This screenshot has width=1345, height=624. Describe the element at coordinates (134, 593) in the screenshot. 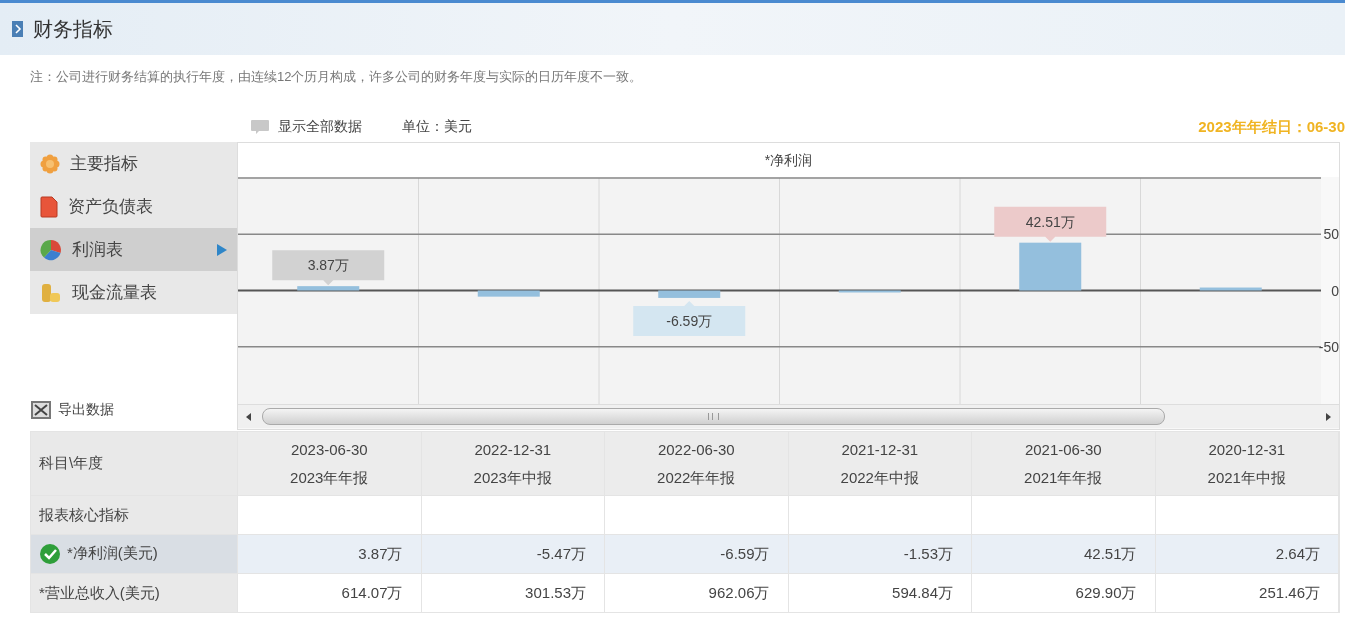

I see `row-label: *营业总收入(美元)` at that location.